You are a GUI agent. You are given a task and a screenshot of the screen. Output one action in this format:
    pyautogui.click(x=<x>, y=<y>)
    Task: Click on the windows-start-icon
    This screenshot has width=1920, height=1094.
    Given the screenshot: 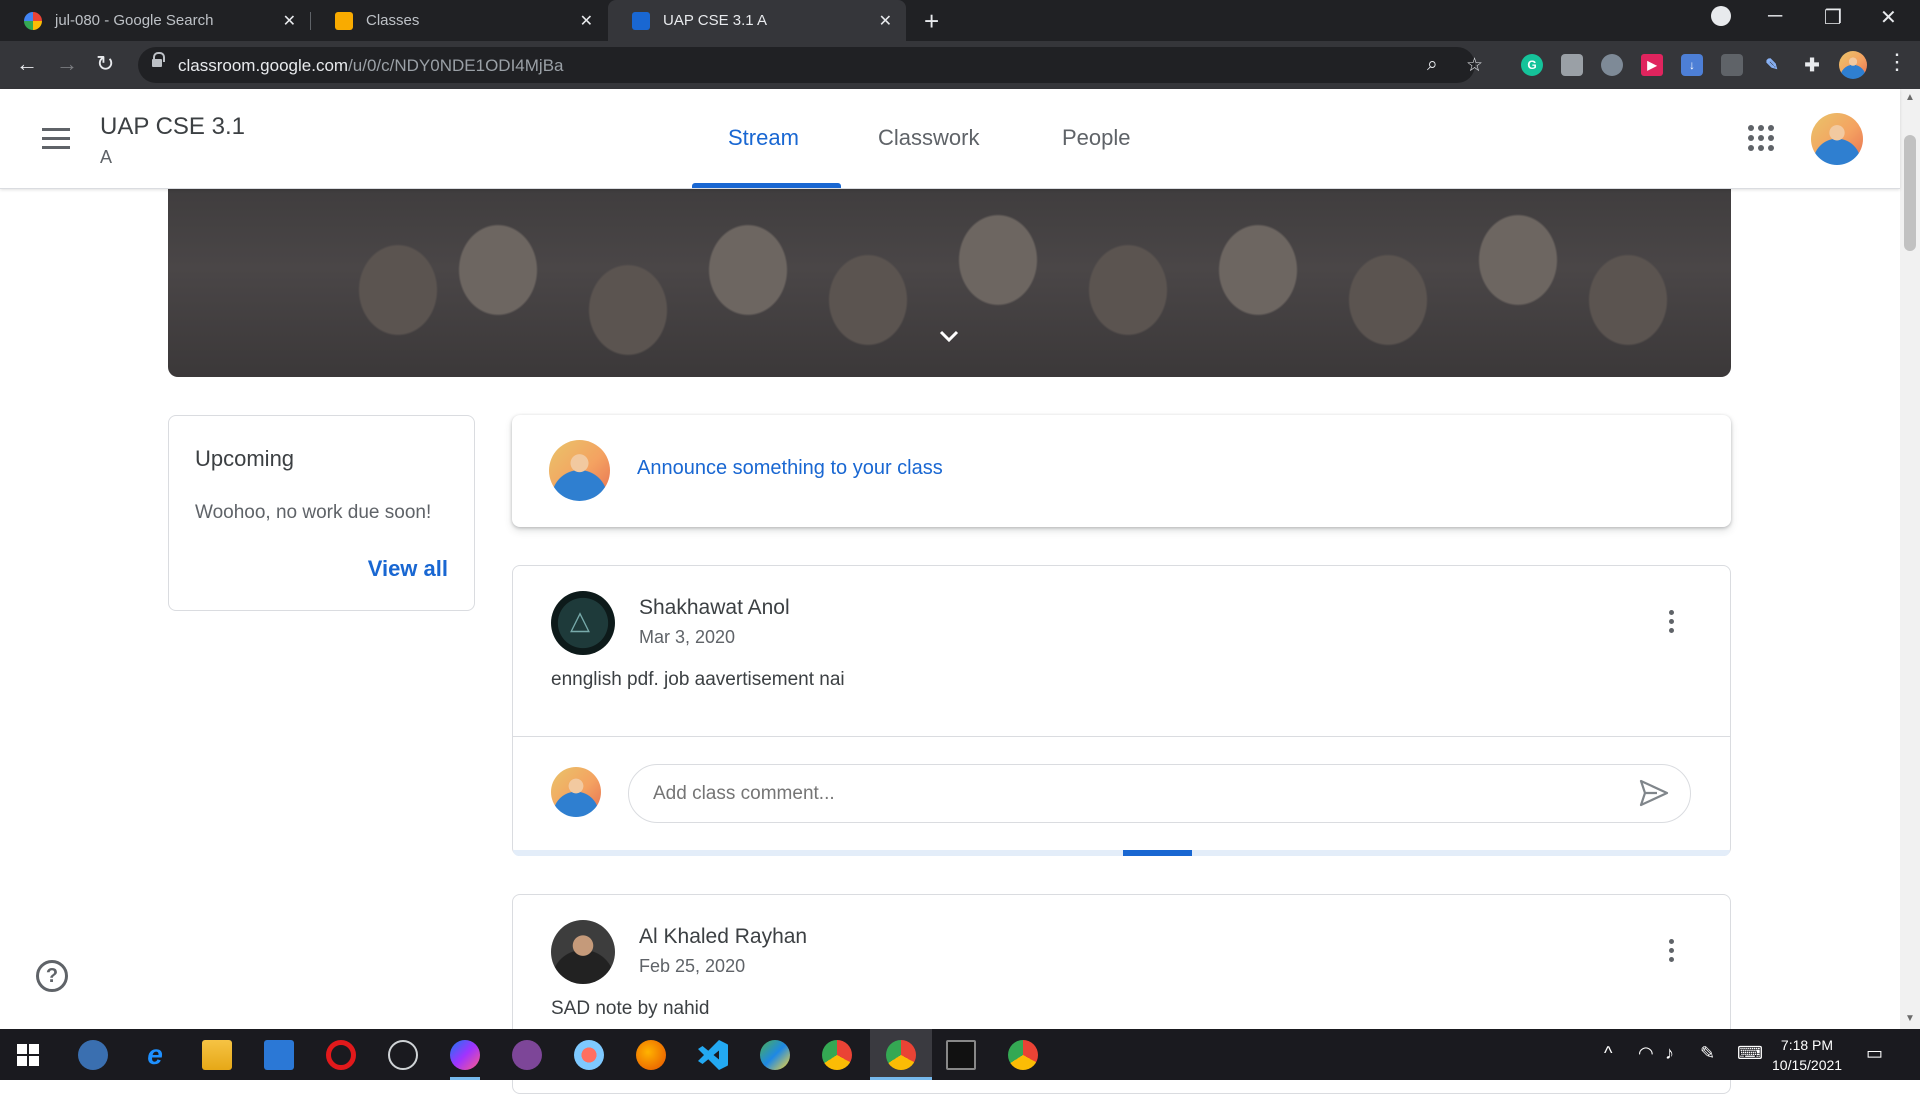 What is the action you would take?
    pyautogui.click(x=28, y=1055)
    